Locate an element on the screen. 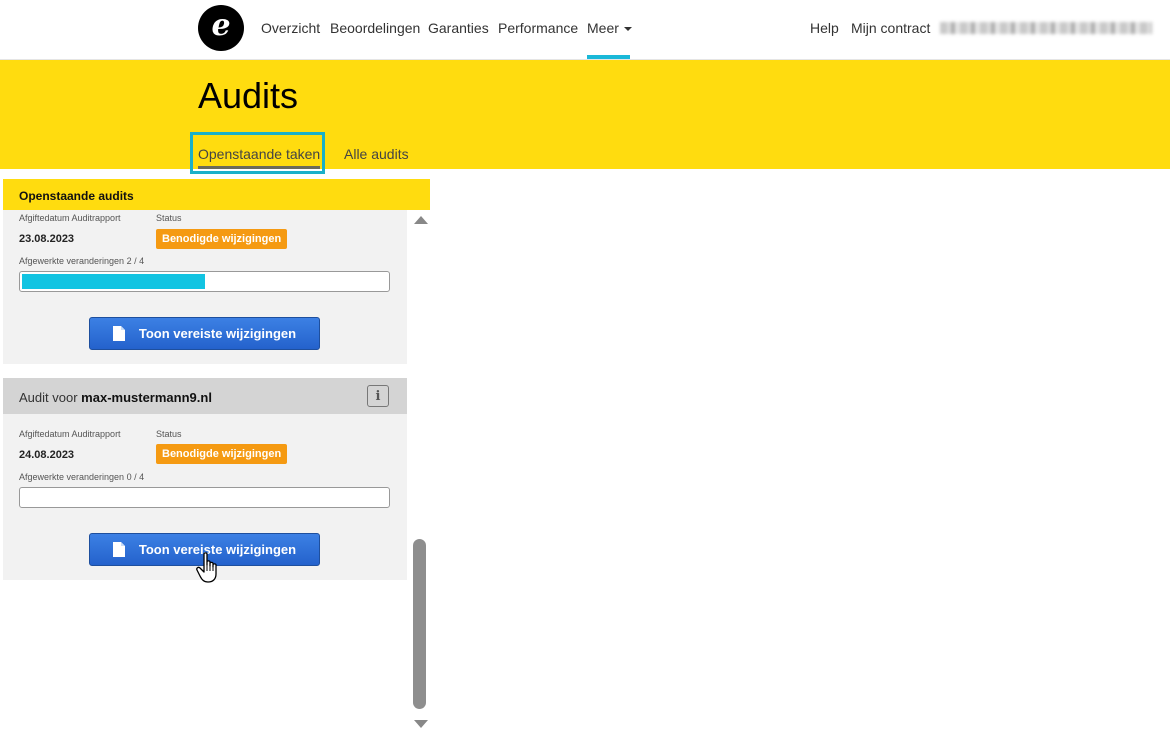 This screenshot has width=1170, height=745. button-label: Toon vereiste wijzigingen is located at coordinates (217, 333).